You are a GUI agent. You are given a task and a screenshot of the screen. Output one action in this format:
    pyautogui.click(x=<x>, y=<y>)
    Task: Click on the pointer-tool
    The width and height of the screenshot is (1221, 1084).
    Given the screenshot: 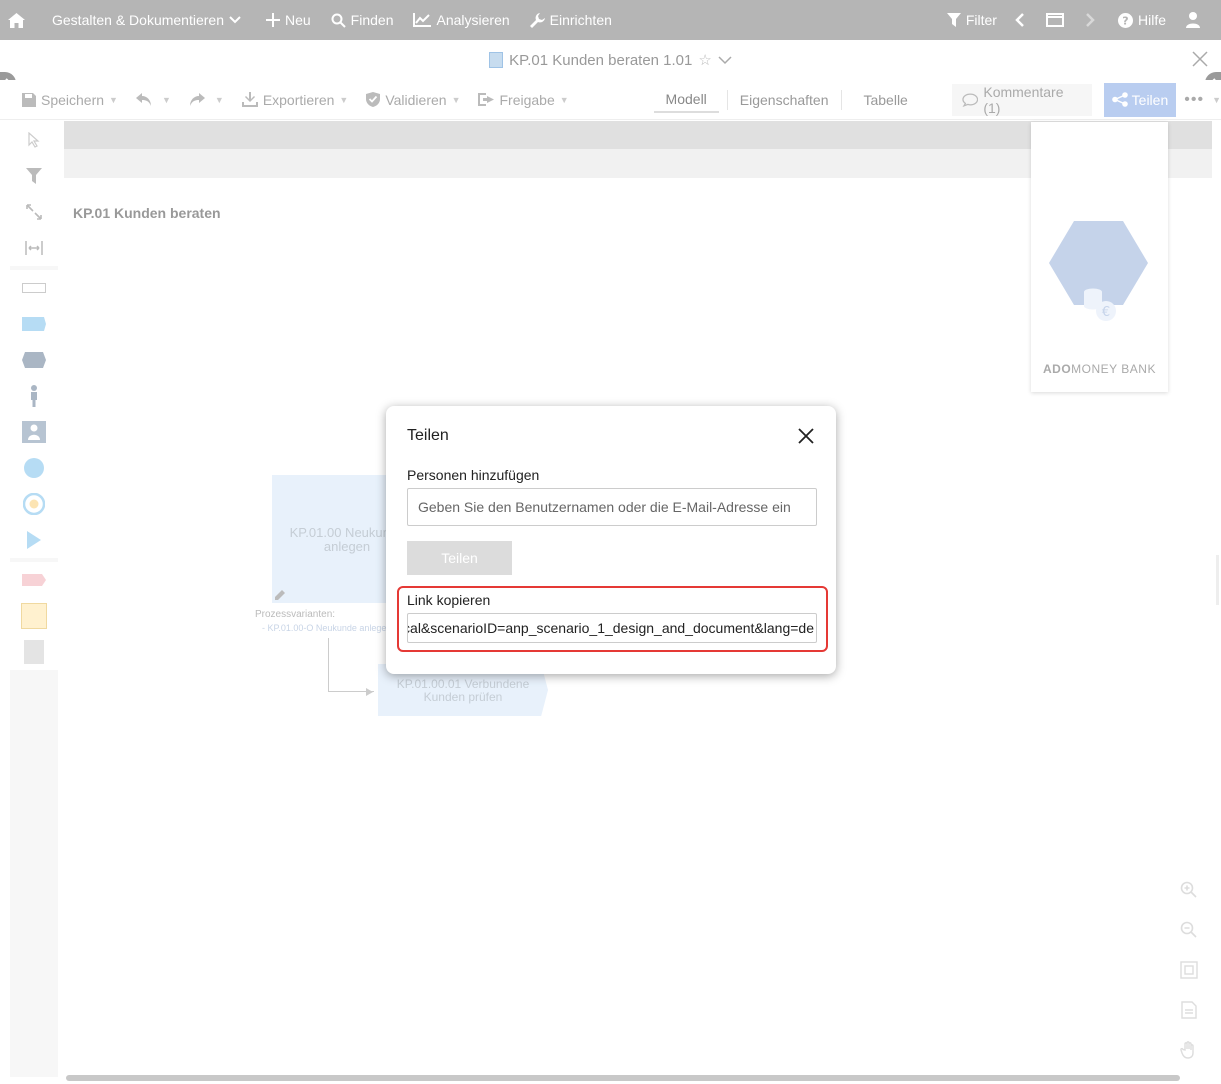 What is the action you would take?
    pyautogui.click(x=34, y=140)
    